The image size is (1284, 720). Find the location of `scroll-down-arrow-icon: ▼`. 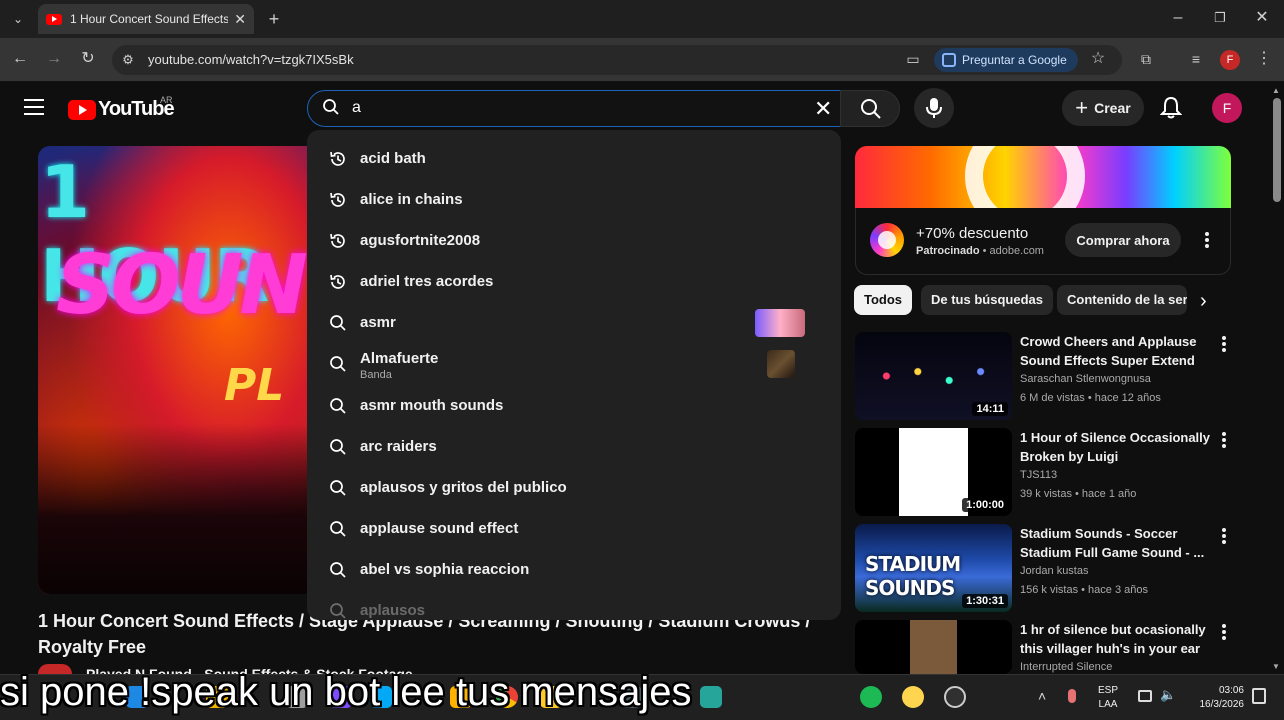

scroll-down-arrow-icon: ▼ is located at coordinates (1276, 666).